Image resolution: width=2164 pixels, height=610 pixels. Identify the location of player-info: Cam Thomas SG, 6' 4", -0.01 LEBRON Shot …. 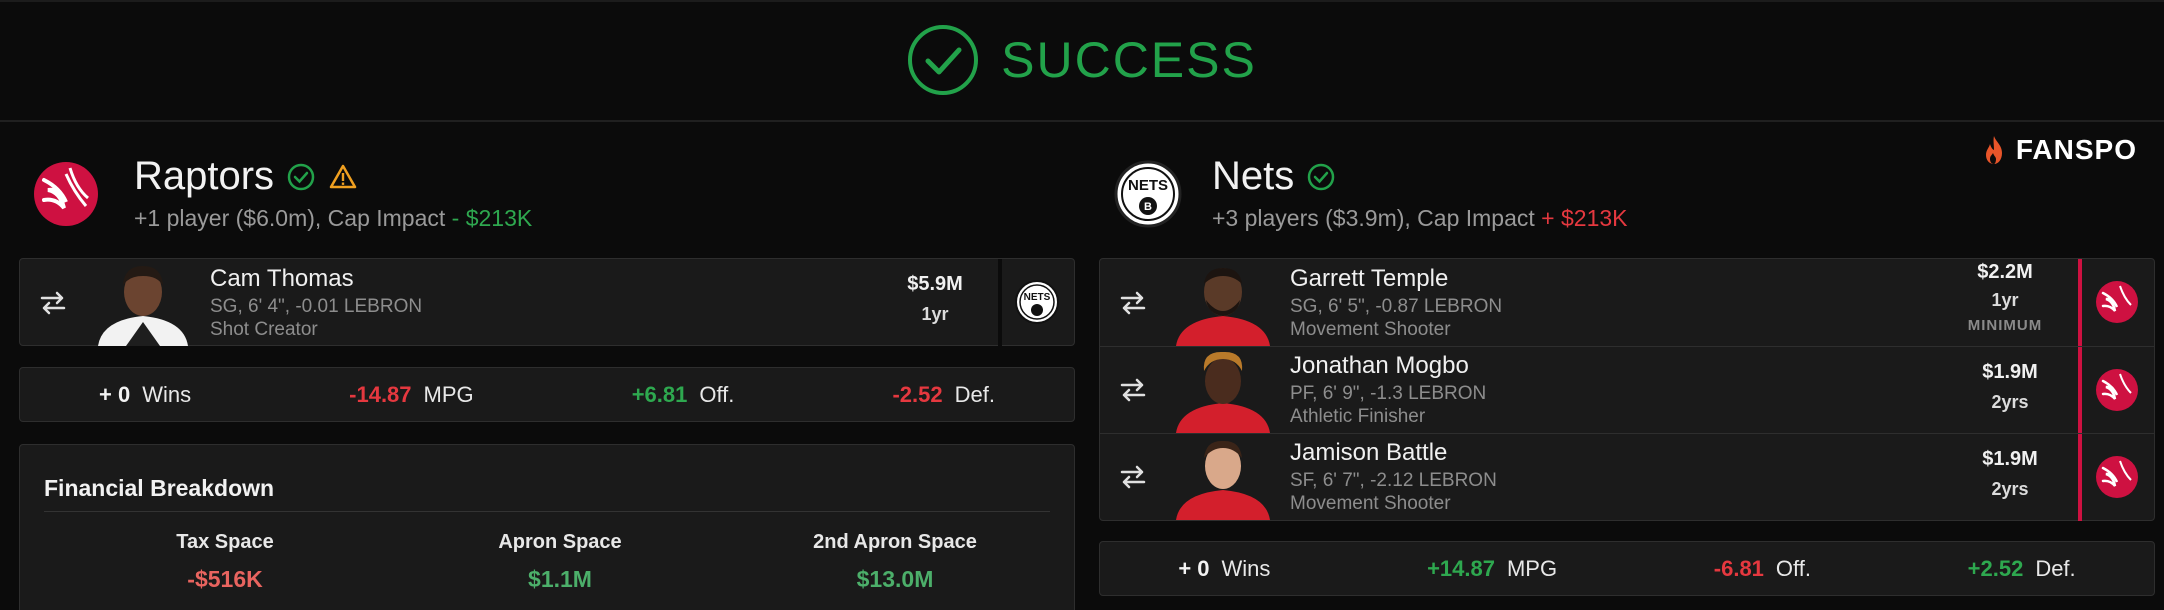
(316, 303).